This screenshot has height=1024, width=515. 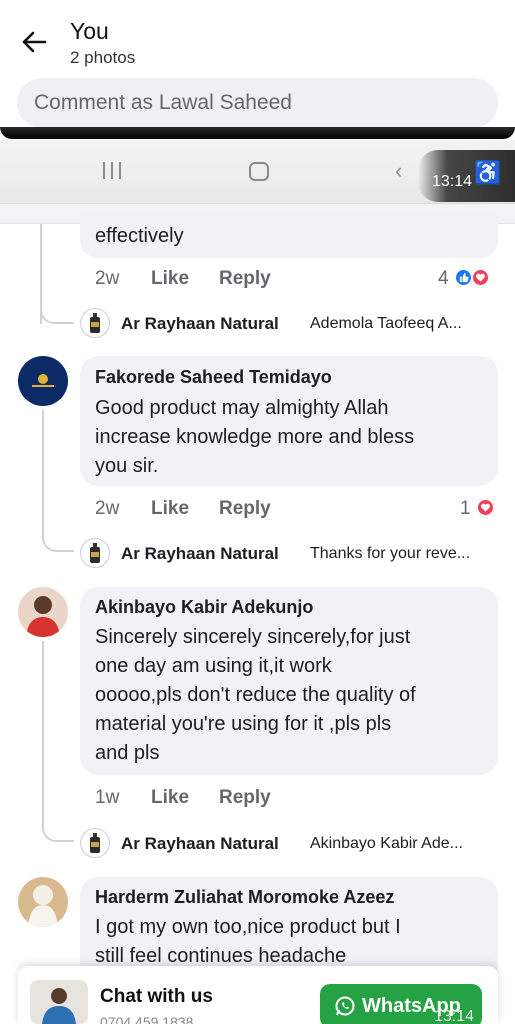 I want to click on logo-icon, so click(x=43, y=380).